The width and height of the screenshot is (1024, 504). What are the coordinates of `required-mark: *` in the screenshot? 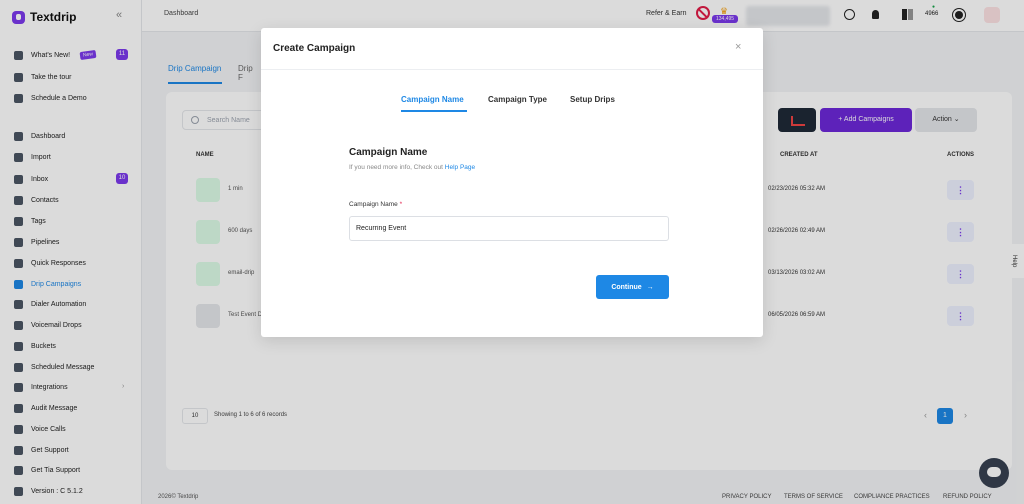 It's located at (401, 204).